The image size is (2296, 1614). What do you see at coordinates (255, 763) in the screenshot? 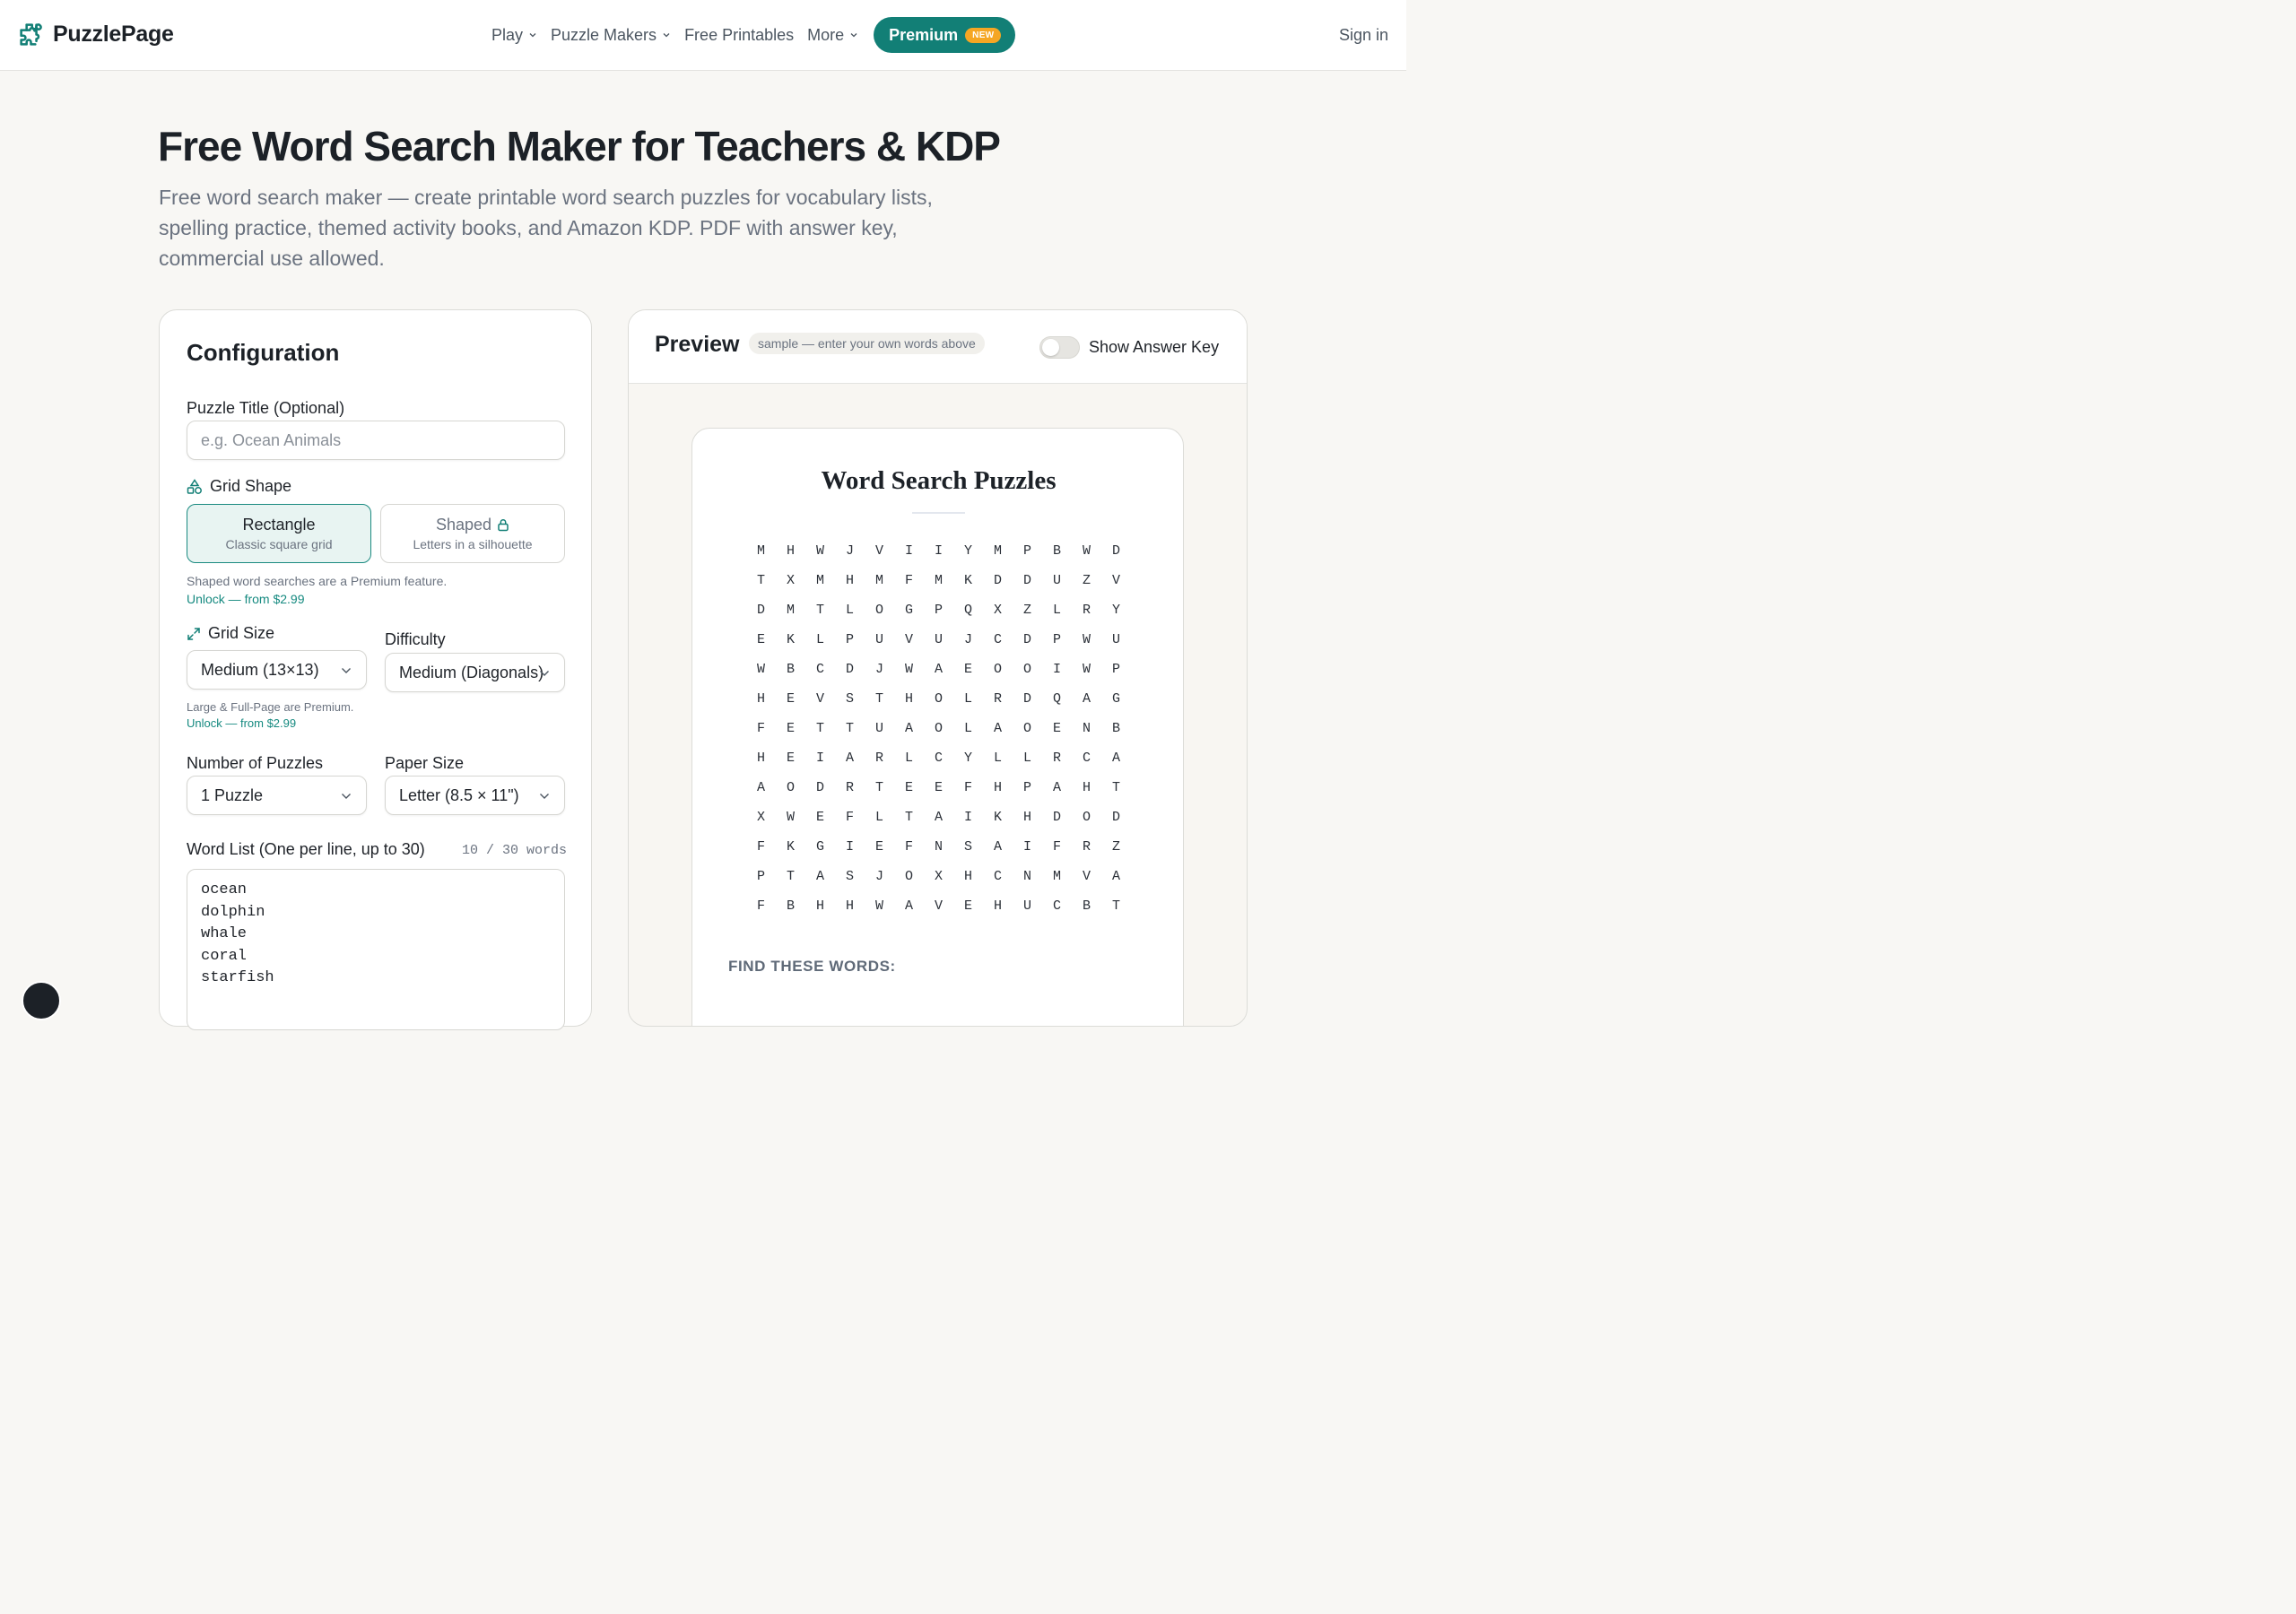
I see `num-puzzles-label: Number of Puzzles` at bounding box center [255, 763].